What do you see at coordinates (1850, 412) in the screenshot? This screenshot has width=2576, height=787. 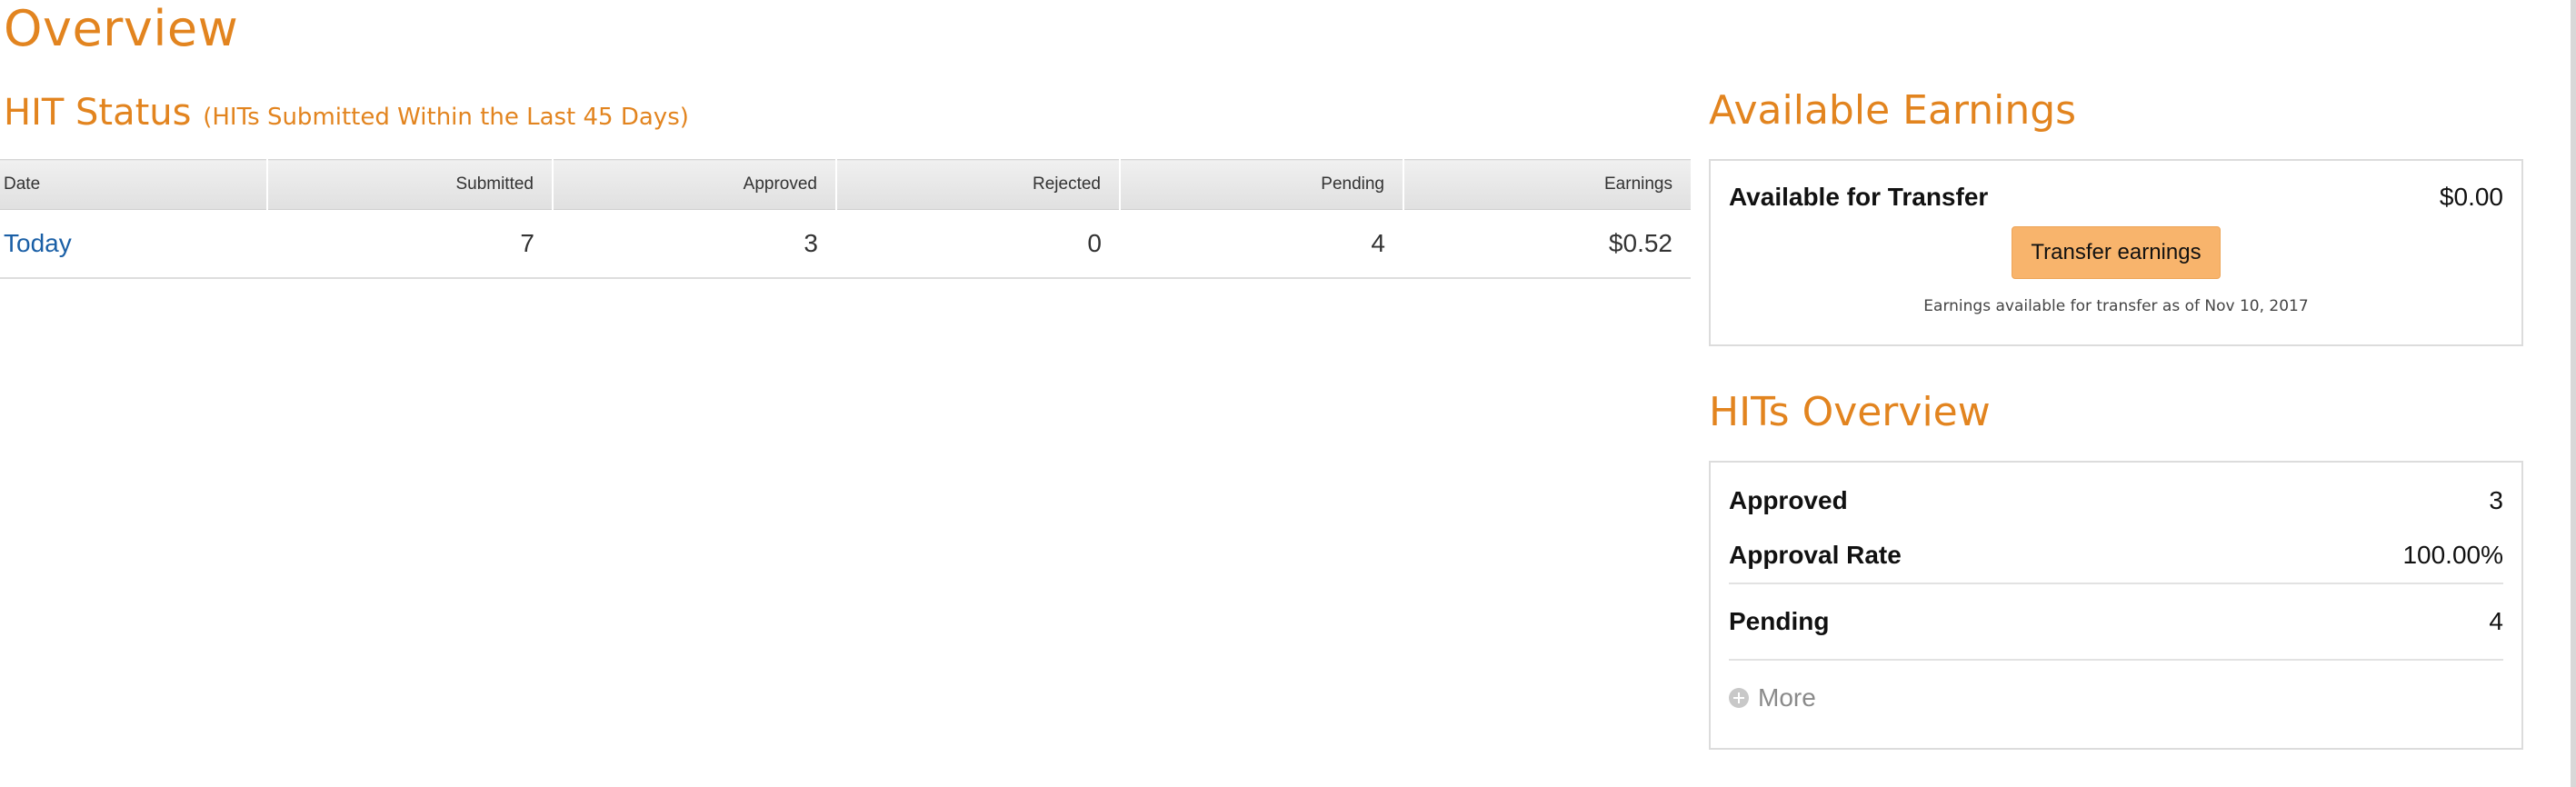 I see `hits-overview-title: HITs Overview` at bounding box center [1850, 412].